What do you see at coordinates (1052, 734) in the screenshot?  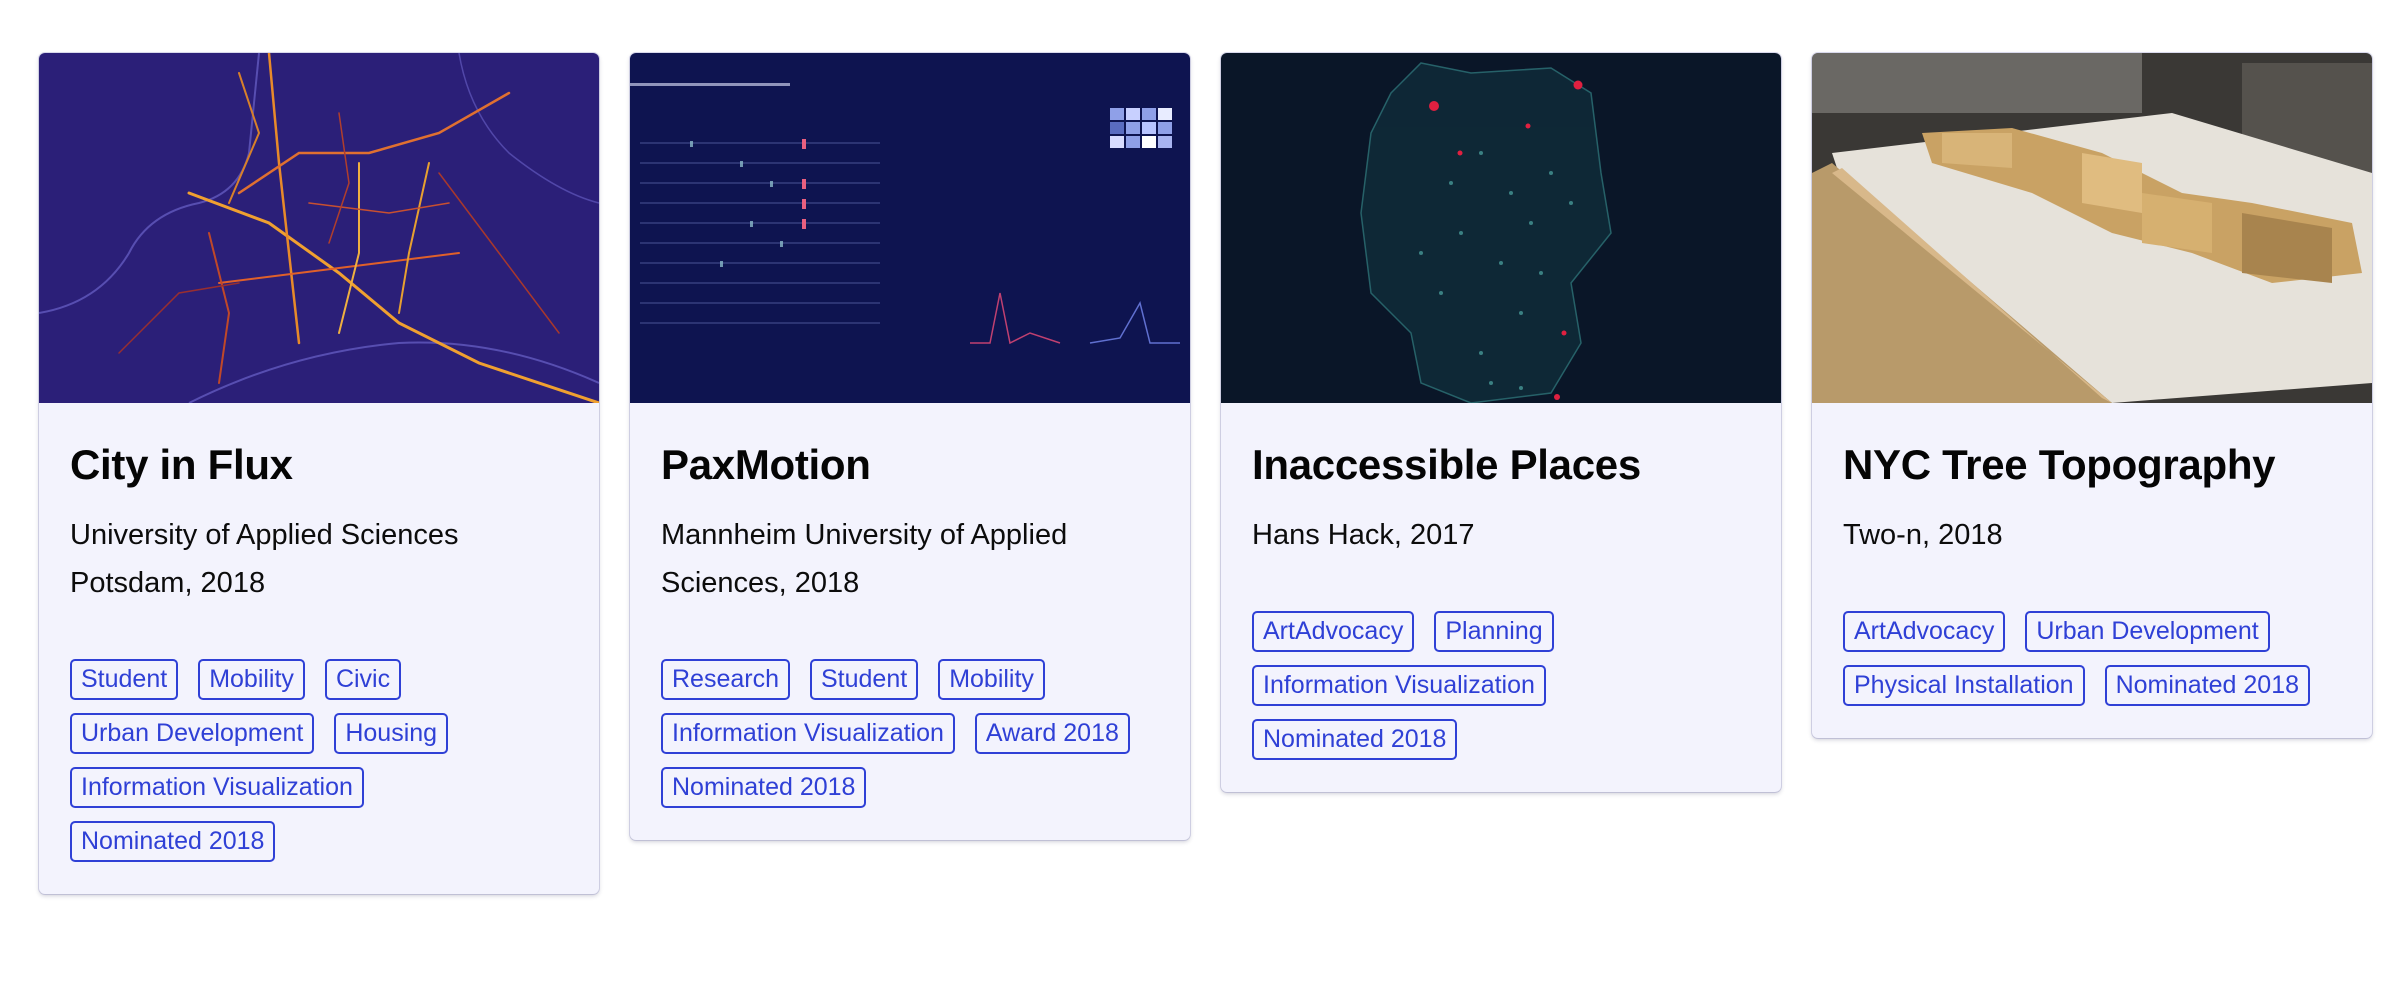 I see `tag: Award 2018` at bounding box center [1052, 734].